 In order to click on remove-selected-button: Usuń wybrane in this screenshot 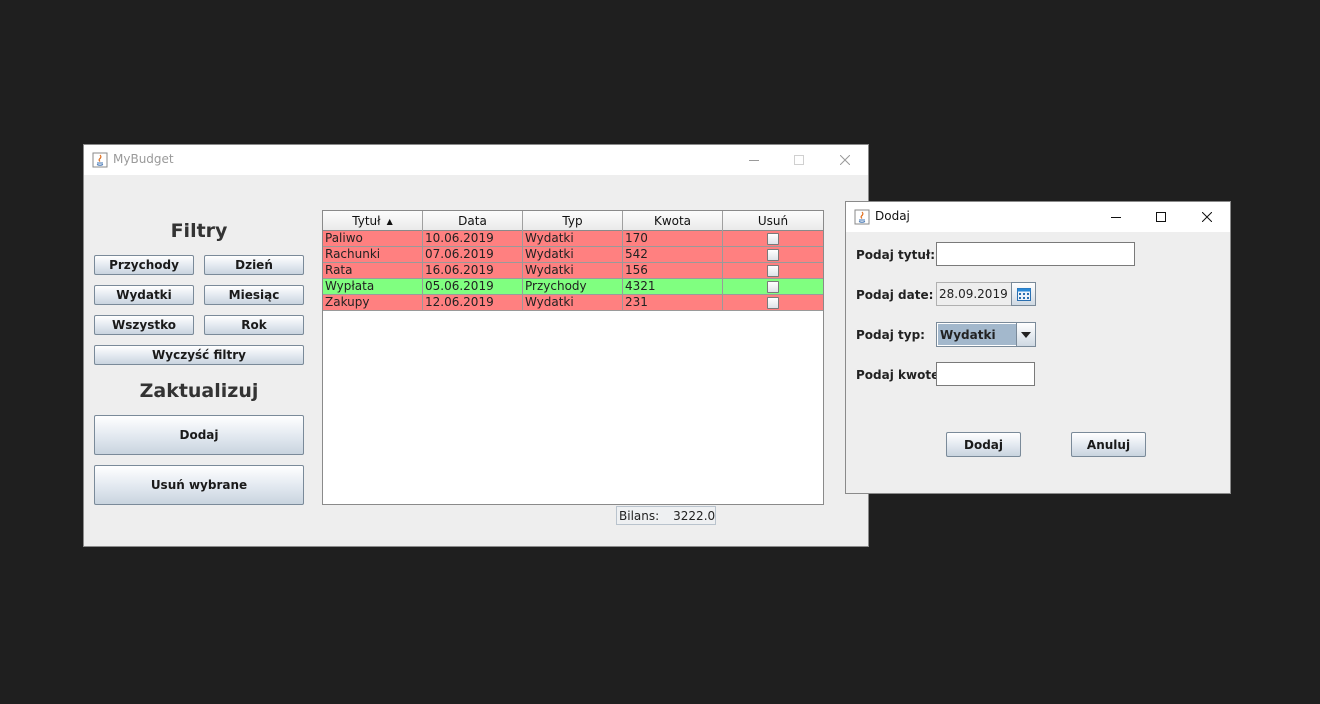, I will do `click(199, 485)`.